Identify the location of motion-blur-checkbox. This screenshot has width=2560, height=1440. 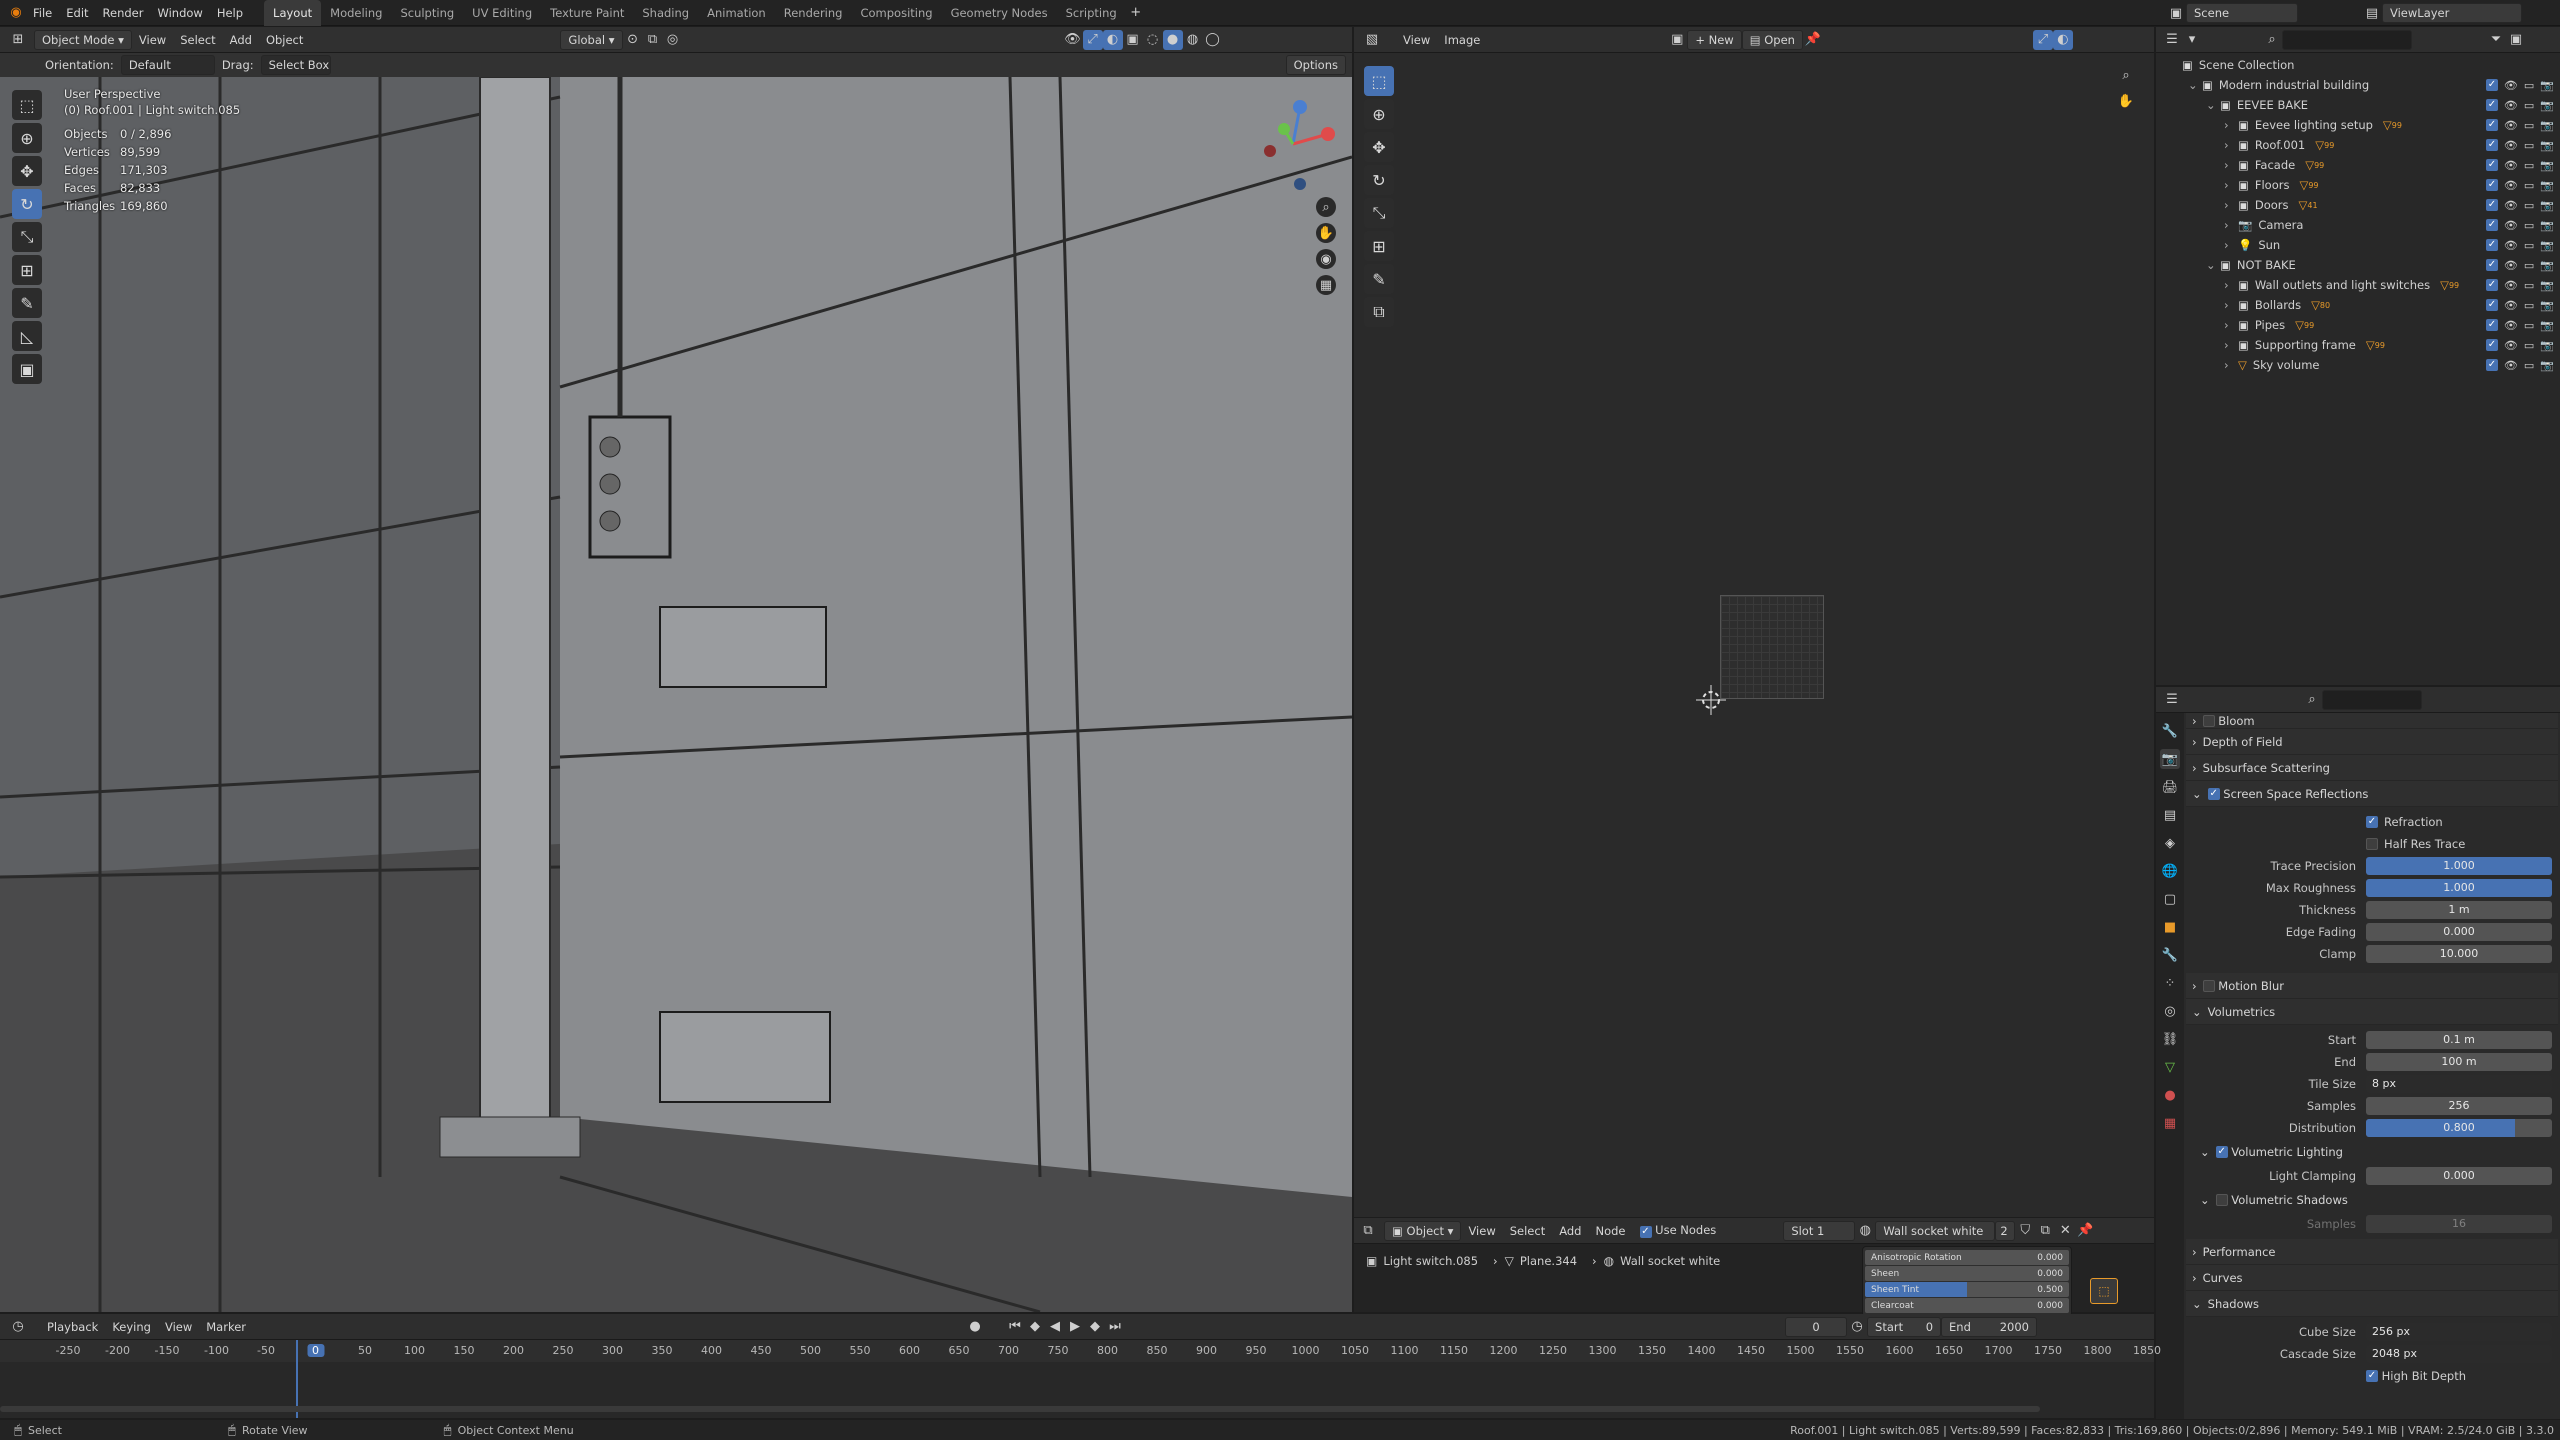
(2208, 985).